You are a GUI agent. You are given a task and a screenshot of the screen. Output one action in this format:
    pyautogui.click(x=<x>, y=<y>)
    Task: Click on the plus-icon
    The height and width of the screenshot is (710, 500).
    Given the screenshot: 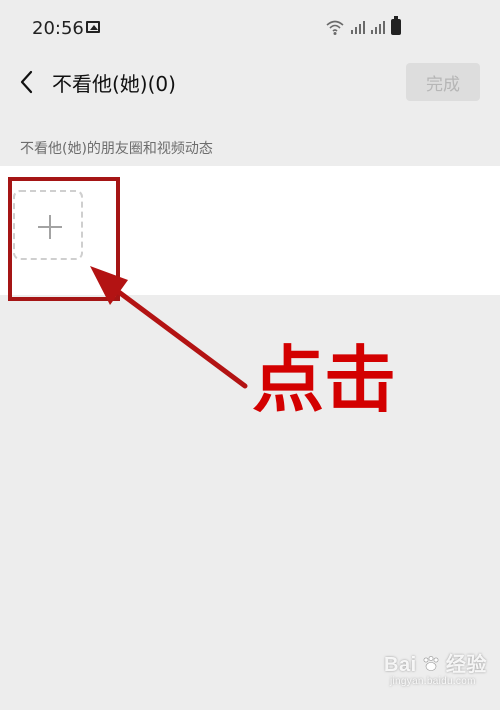 What is the action you would take?
    pyautogui.click(x=50, y=227)
    